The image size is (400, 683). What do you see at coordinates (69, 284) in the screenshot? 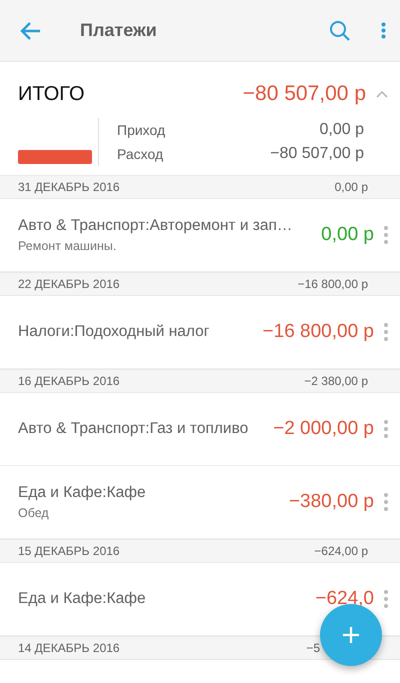
I see `date-label: 22 ДЕКАБРЬ 2016` at bounding box center [69, 284].